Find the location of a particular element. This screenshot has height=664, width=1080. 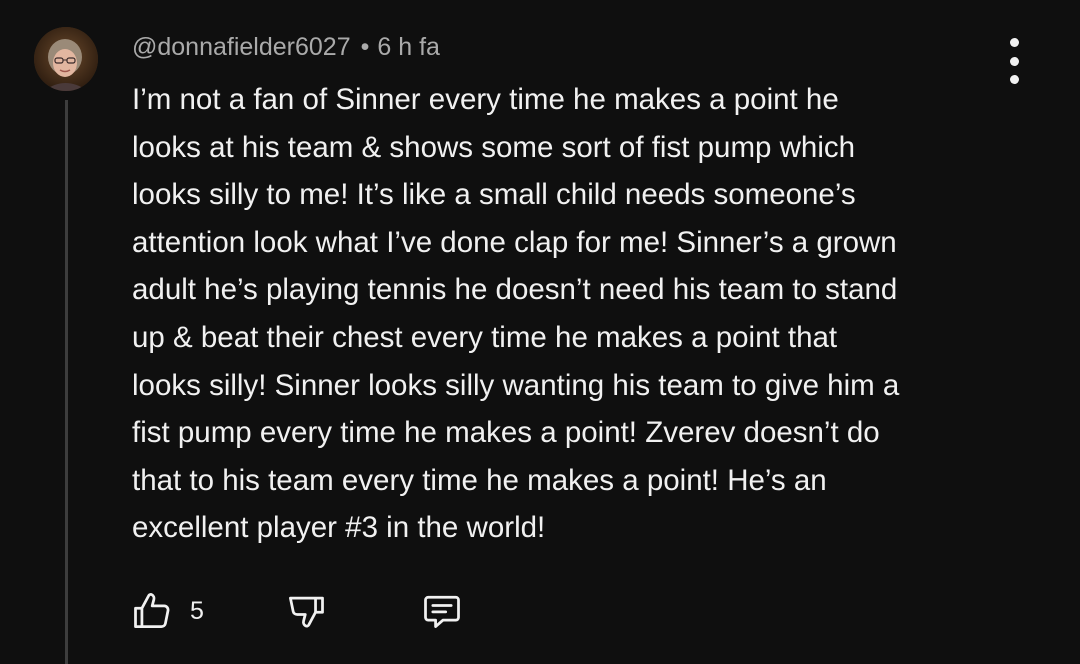

dislike-button is located at coordinates (306, 611).